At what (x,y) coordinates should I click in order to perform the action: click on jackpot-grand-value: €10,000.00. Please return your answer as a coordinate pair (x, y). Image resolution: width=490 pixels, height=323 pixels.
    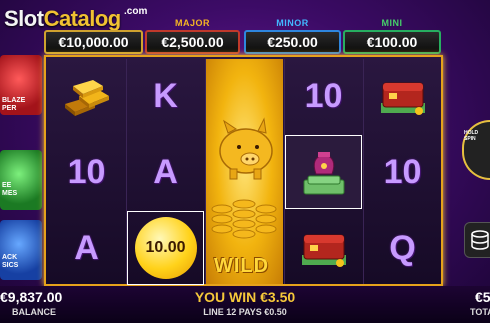
    Looking at the image, I should click on (93, 42).